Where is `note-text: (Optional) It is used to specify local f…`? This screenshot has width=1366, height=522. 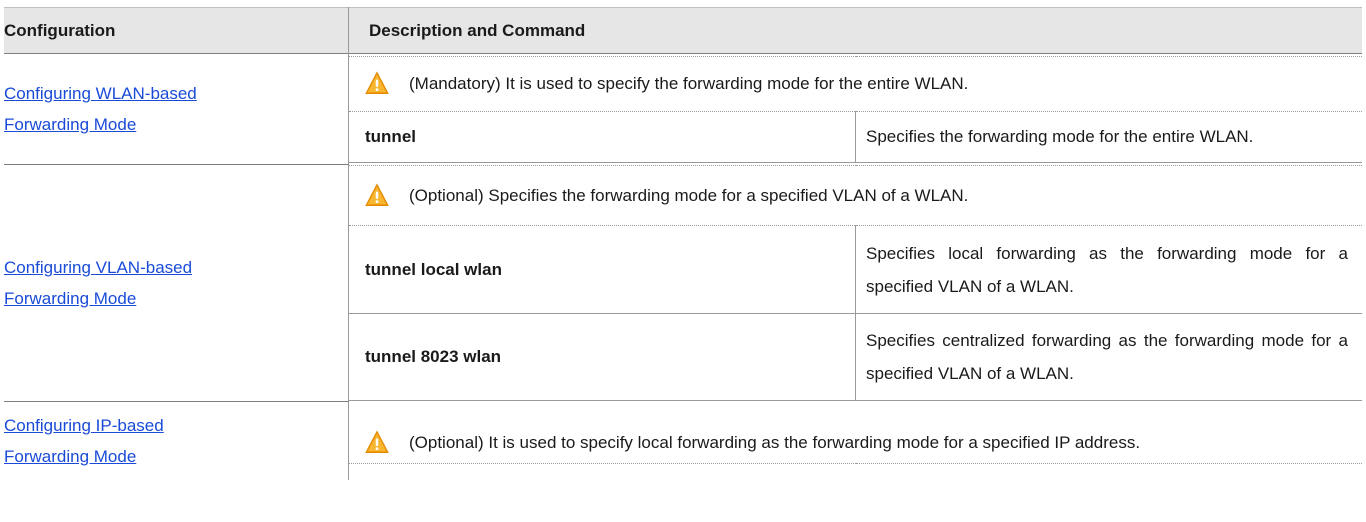
note-text: (Optional) It is used to specify local f… is located at coordinates (775, 442).